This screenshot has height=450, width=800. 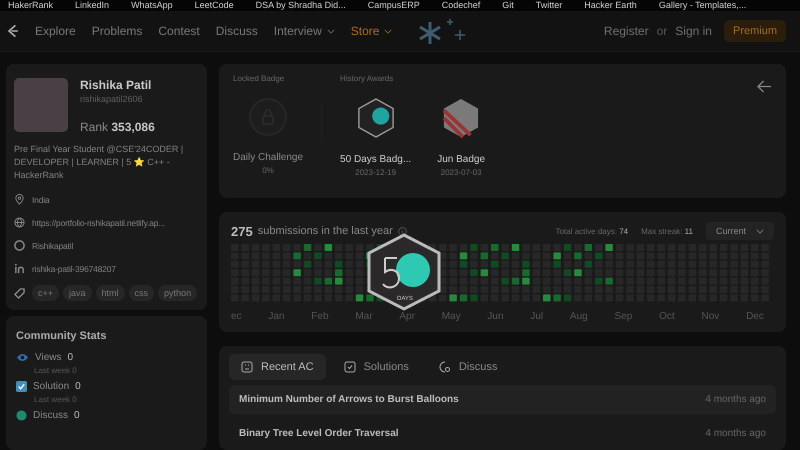 I want to click on section-label: Locked Badge, so click(x=259, y=78).